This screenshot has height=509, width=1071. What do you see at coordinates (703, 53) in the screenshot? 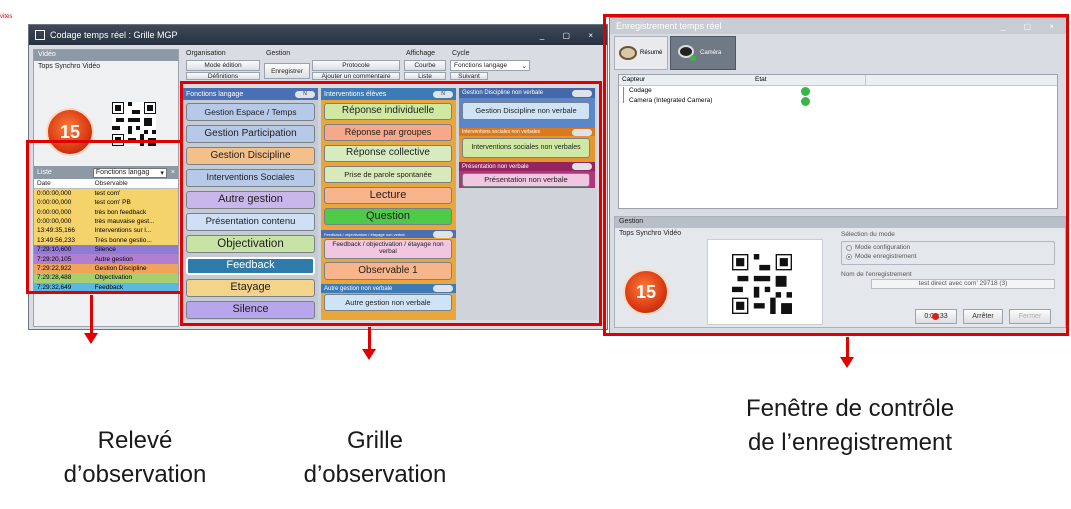
I see `tab-camera: Caméra` at bounding box center [703, 53].